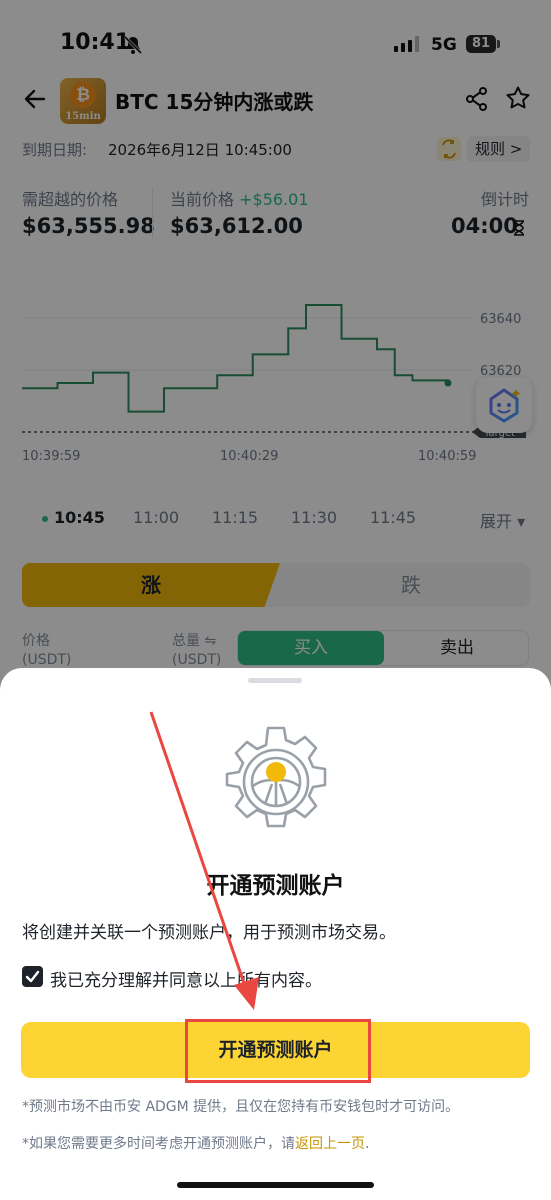  Describe the element at coordinates (275, 680) in the screenshot. I see `sheet-drag-handle` at that location.